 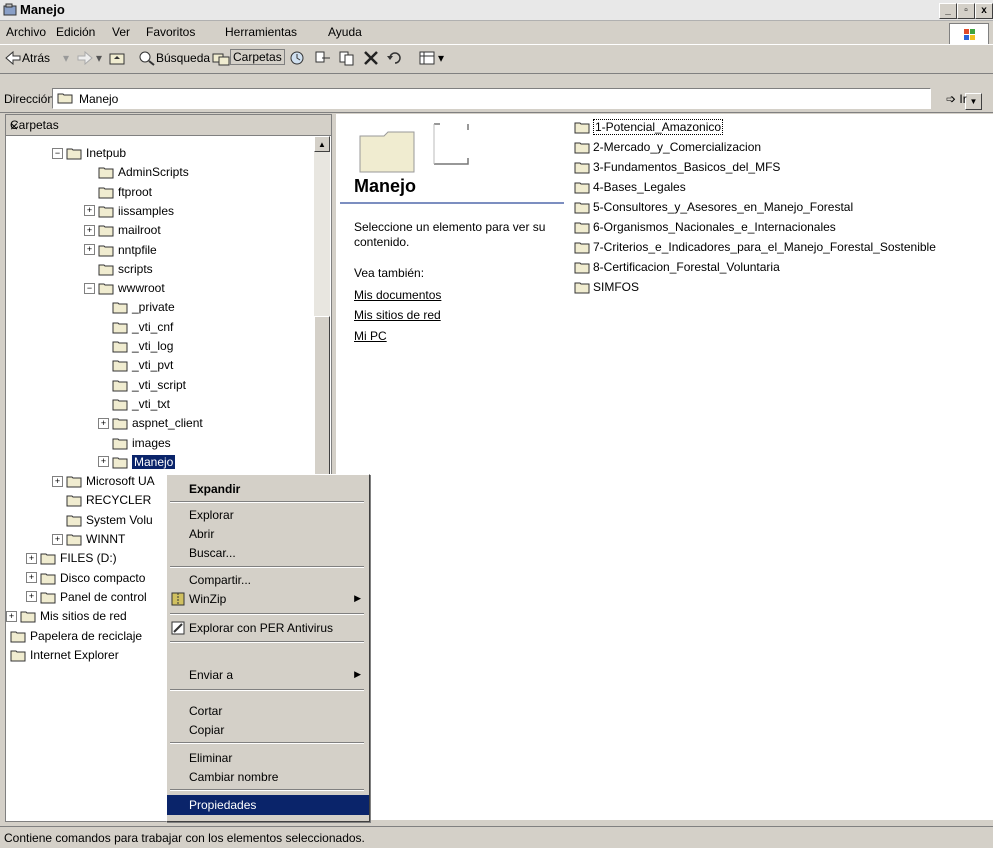 I want to click on menu-edicion: Edición, so click(x=75, y=32).